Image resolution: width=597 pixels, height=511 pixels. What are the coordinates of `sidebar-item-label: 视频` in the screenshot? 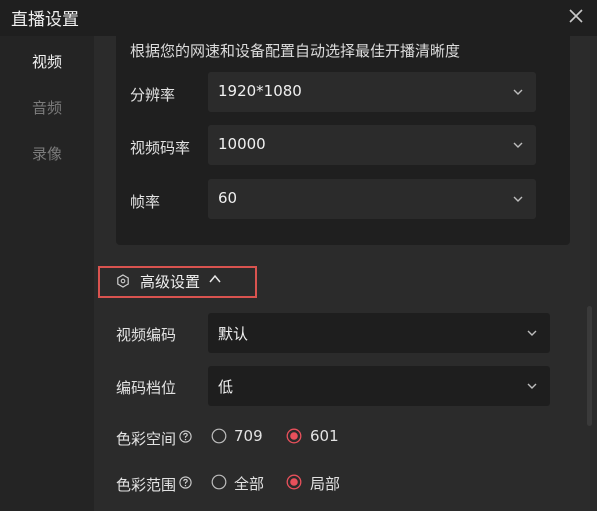 It's located at (46, 61).